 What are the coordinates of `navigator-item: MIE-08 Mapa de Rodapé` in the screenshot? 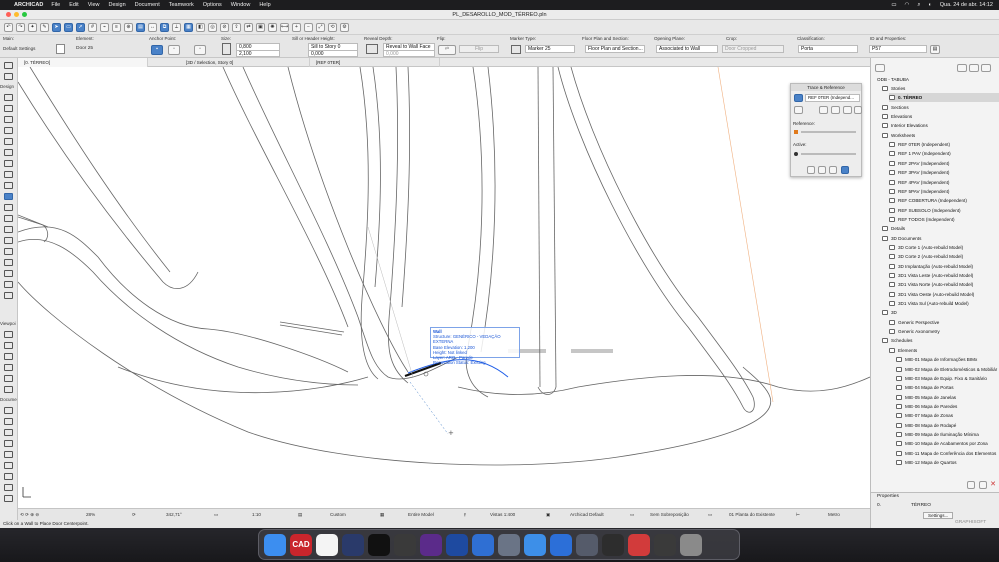 It's located at (947, 425).